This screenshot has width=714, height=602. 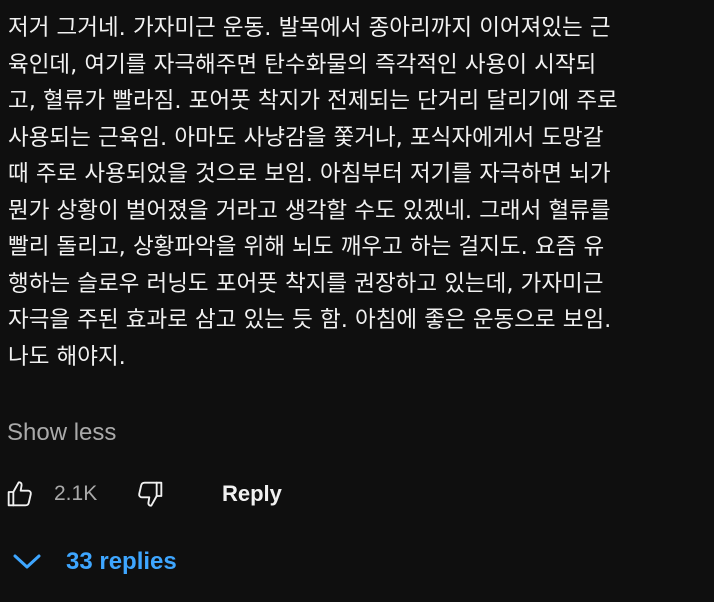 I want to click on like-count: 2.1K, so click(x=76, y=493).